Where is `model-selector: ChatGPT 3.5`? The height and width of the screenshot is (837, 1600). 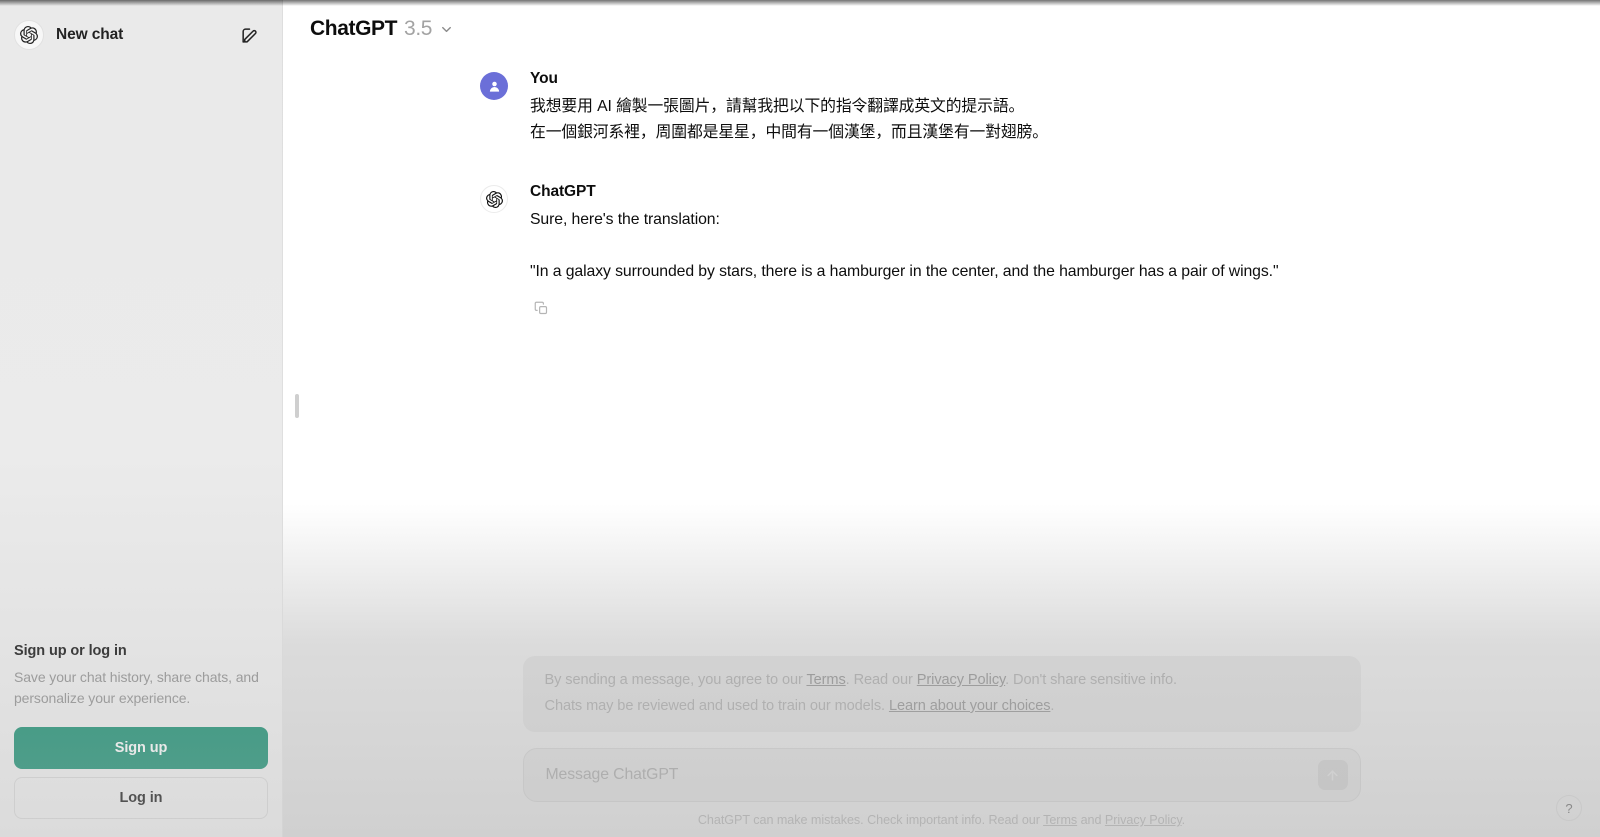 model-selector: ChatGPT 3.5 is located at coordinates (382, 29).